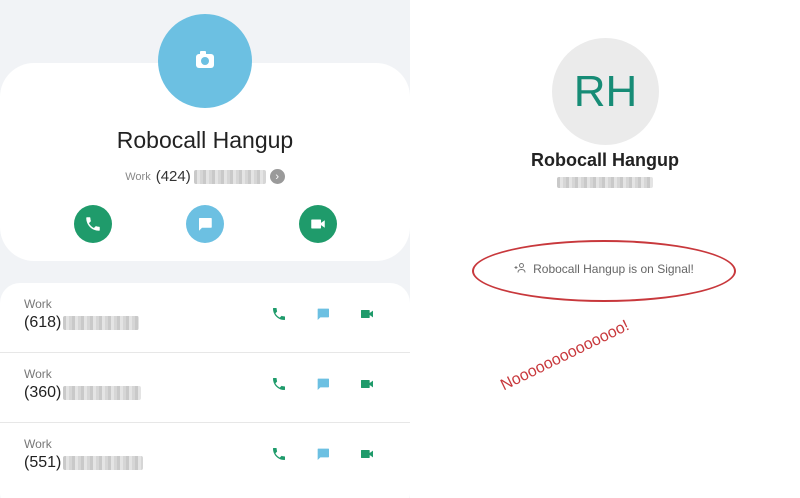 The width and height of the screenshot is (800, 498). What do you see at coordinates (605, 91) in the screenshot?
I see `avatar: RH` at bounding box center [605, 91].